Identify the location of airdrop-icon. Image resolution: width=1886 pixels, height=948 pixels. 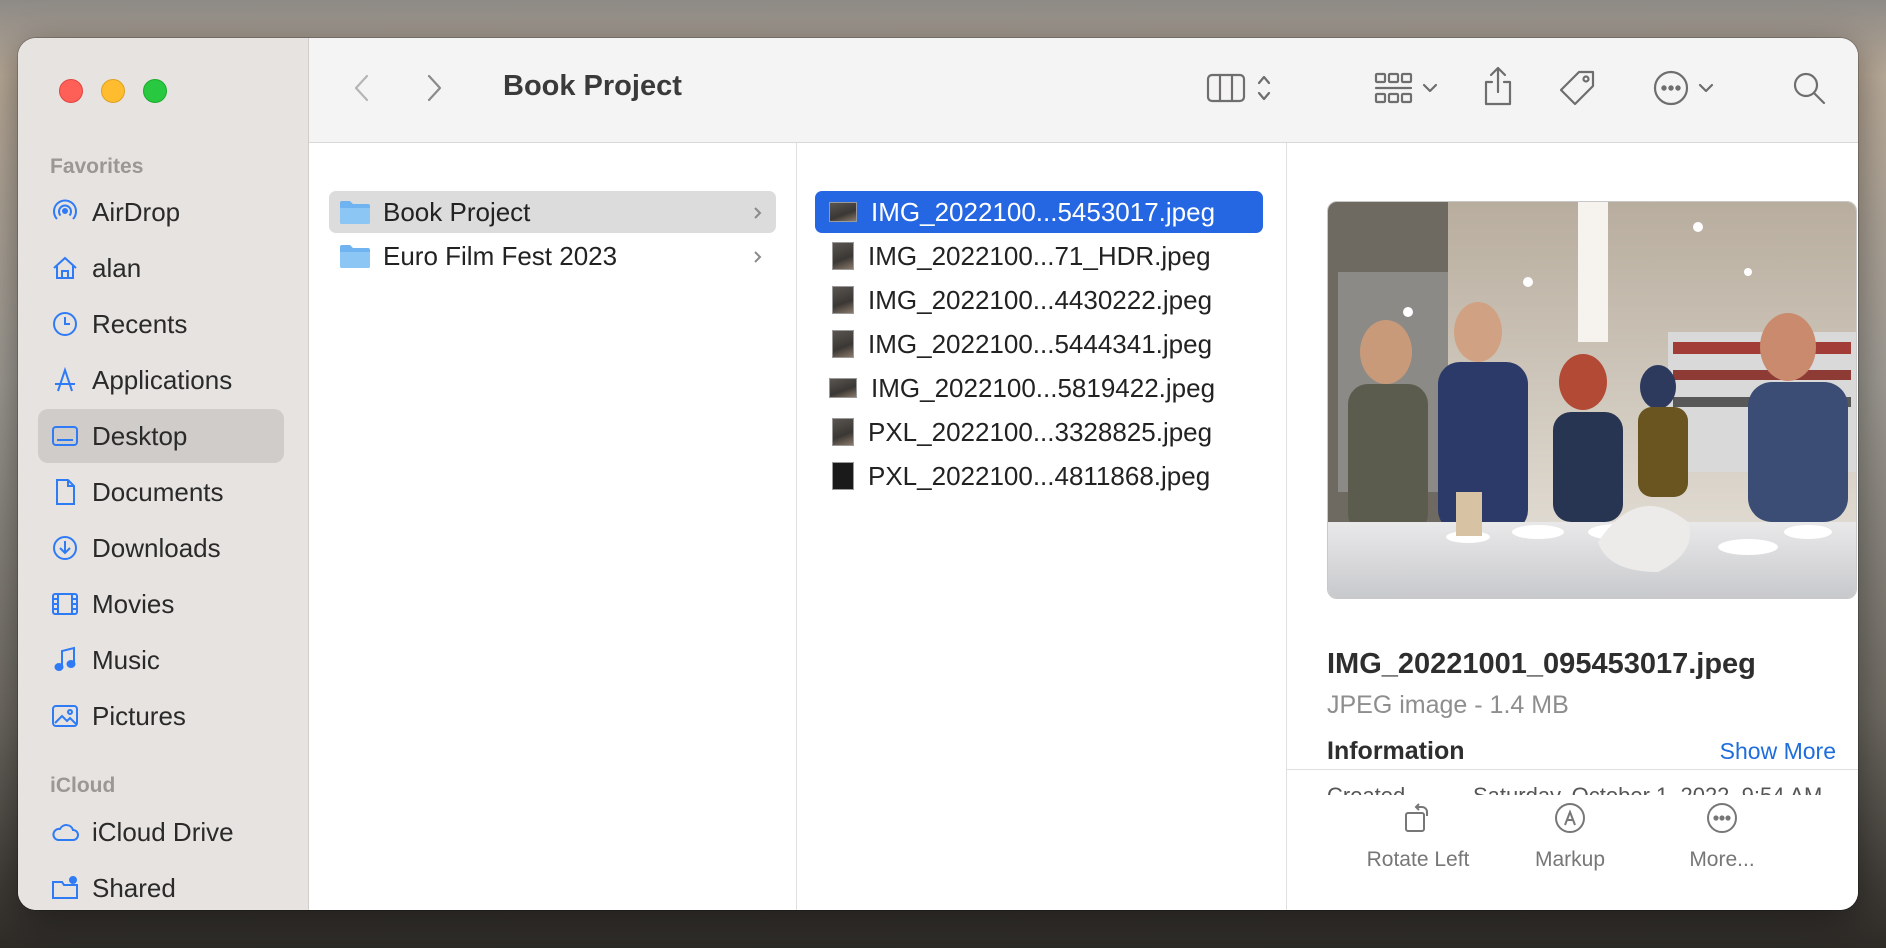
(65, 212).